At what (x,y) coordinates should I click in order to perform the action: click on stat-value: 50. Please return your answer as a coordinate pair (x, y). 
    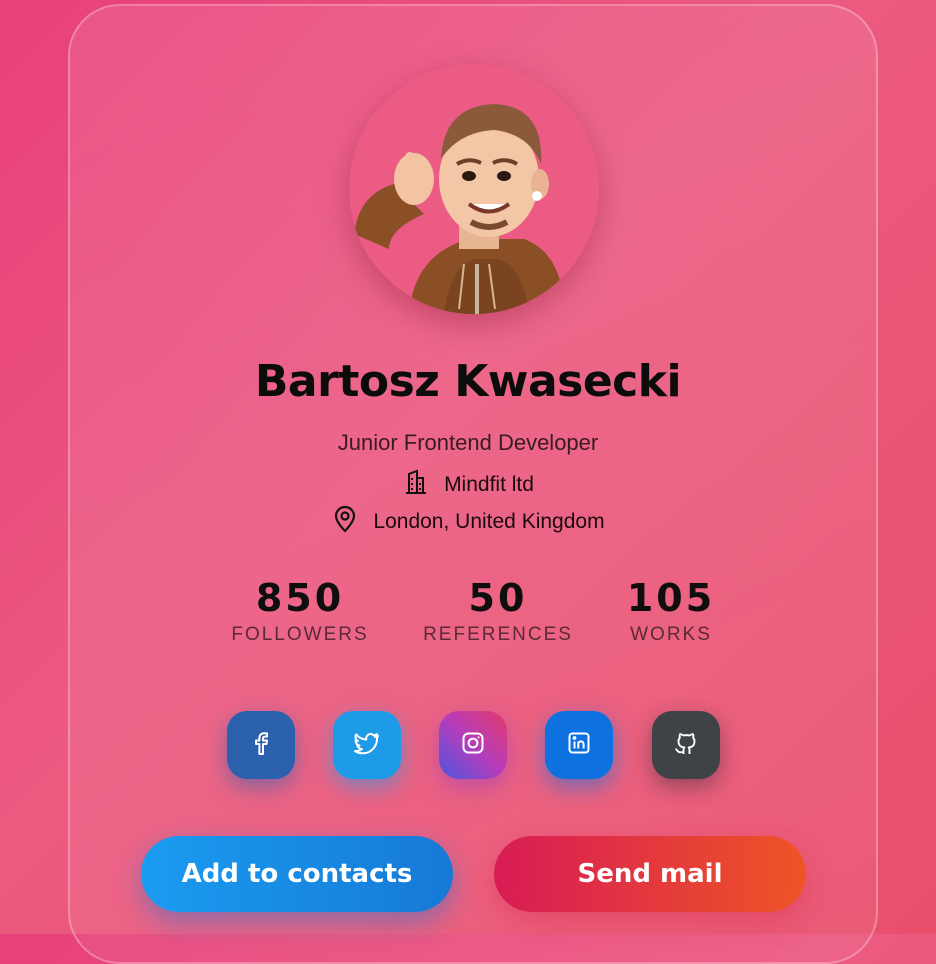
    Looking at the image, I should click on (498, 598).